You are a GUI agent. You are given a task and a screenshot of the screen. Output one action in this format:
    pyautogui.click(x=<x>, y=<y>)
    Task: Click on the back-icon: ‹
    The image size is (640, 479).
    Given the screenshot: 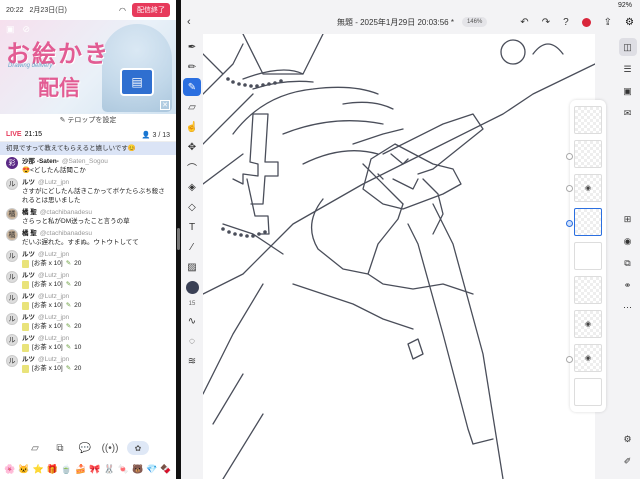 What is the action you would take?
    pyautogui.click(x=194, y=22)
    